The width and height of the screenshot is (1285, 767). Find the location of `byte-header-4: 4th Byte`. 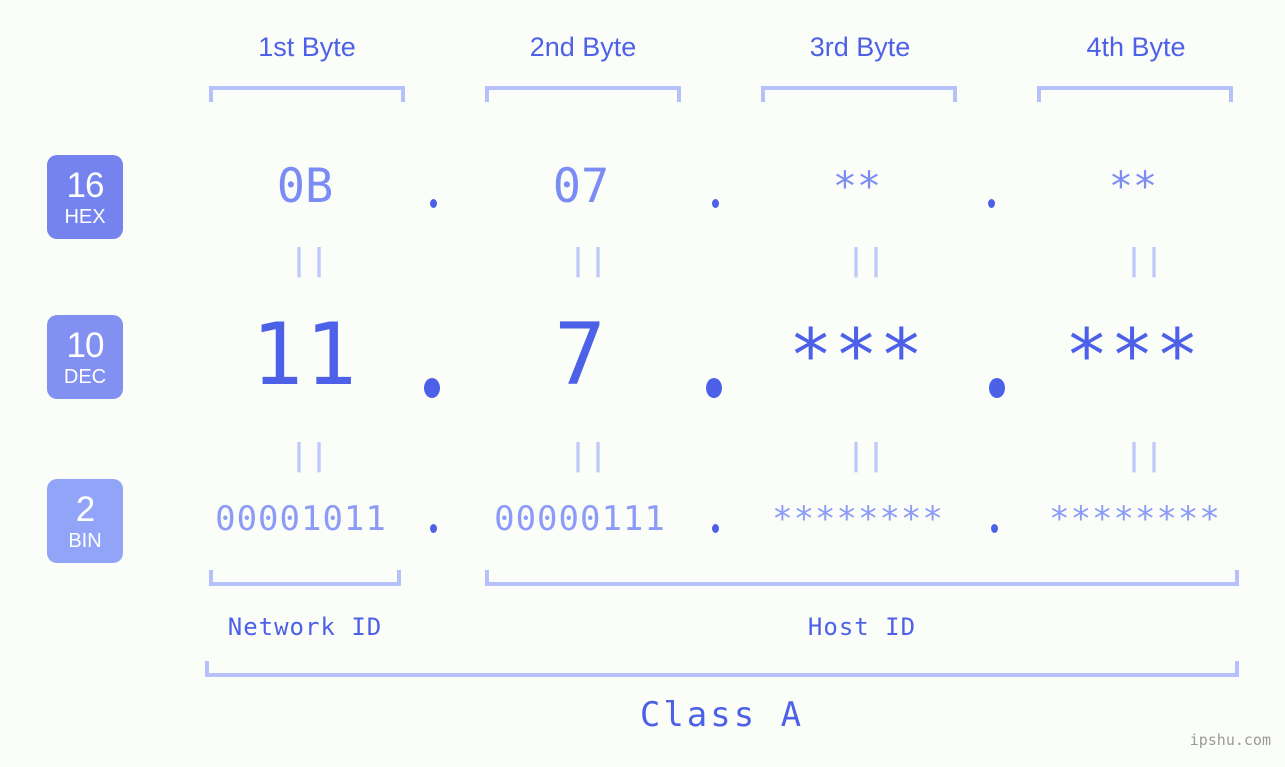

byte-header-4: 4th Byte is located at coordinates (1136, 47).